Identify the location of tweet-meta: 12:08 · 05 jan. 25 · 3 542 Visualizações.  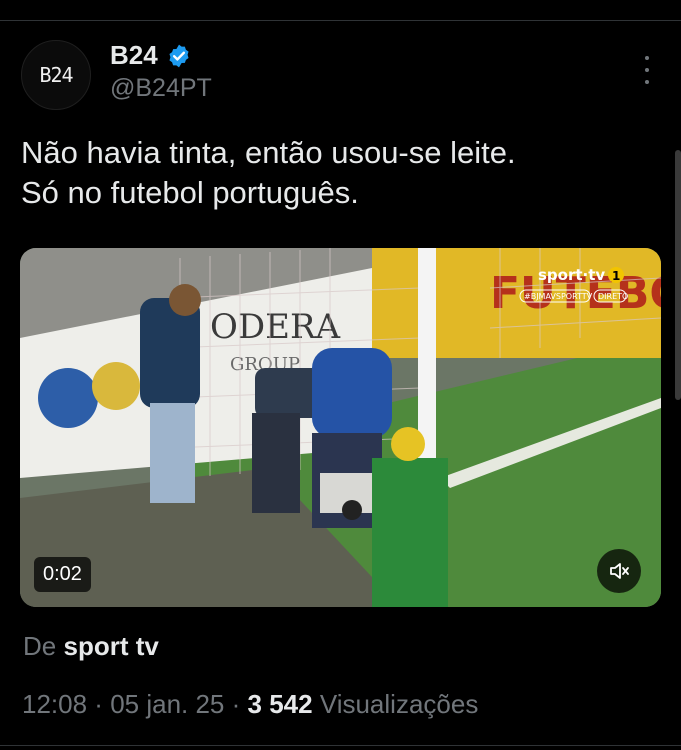
(250, 704).